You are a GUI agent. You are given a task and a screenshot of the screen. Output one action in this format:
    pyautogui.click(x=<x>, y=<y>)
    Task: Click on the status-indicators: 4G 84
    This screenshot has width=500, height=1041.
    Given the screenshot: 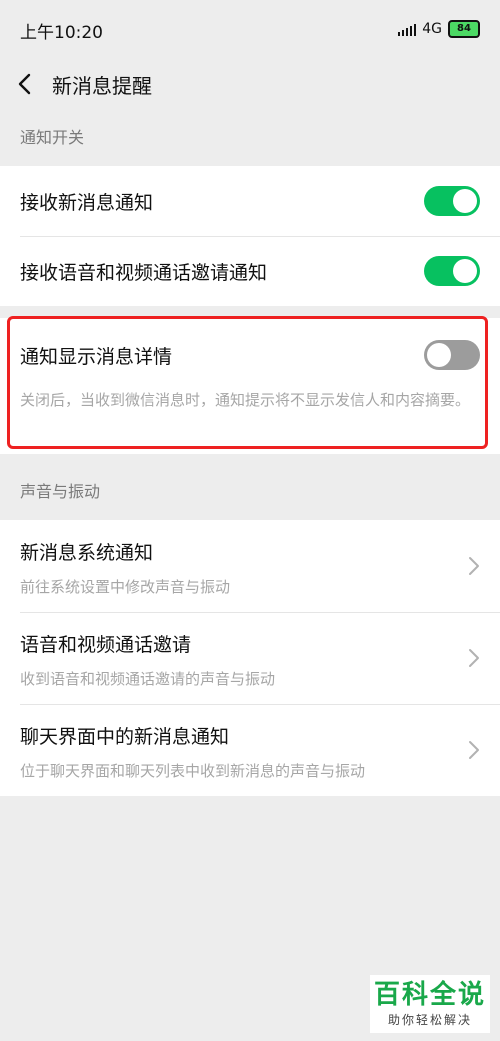 What is the action you would take?
    pyautogui.click(x=439, y=29)
    